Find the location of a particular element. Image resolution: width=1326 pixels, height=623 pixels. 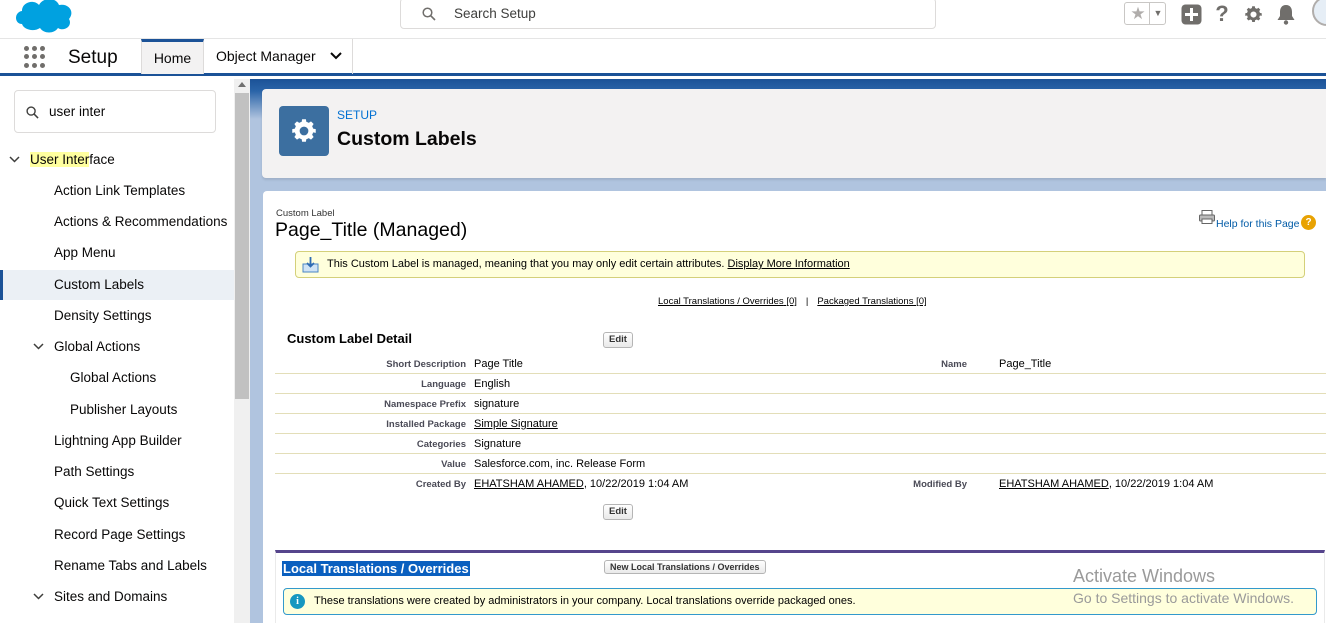

field-value: Signature is located at coordinates (498, 444).